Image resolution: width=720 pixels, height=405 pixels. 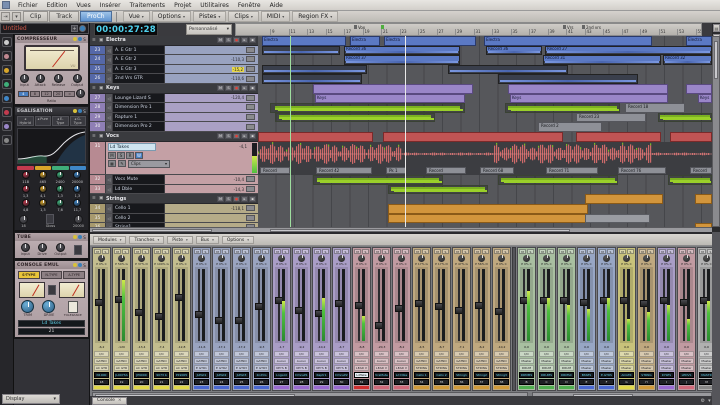 What do you see at coordinates (446, 170) in the screenshot?
I see `take-lane-clip-record: Record` at bounding box center [446, 170].